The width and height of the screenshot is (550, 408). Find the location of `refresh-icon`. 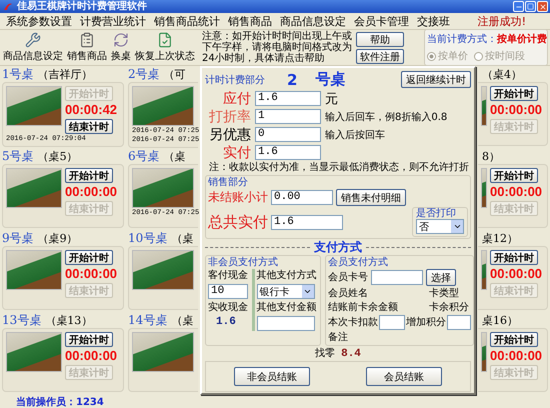

refresh-icon is located at coordinates (121, 40).